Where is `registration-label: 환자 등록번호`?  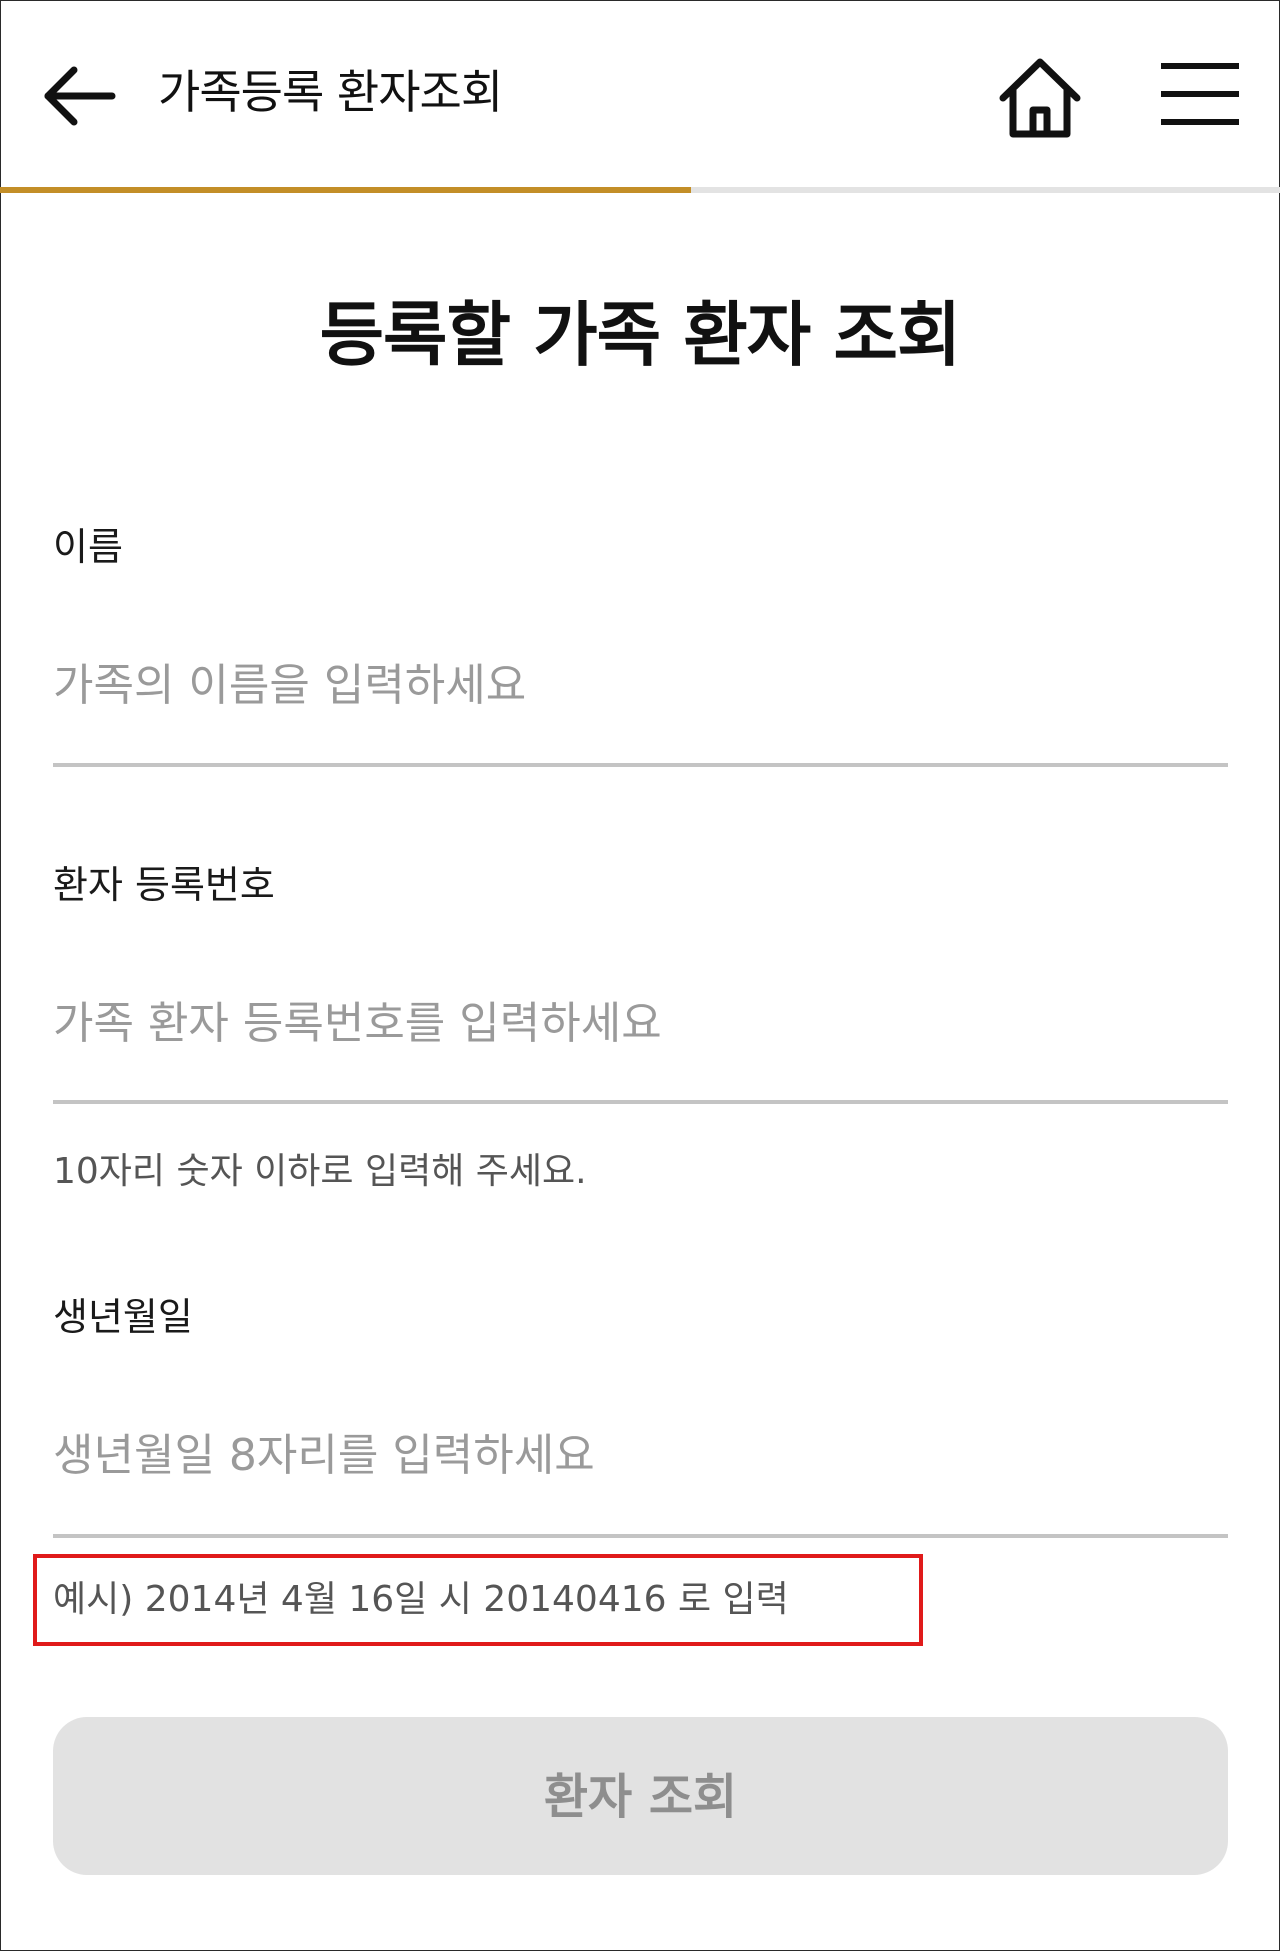
registration-label: 환자 등록번호 is located at coordinates (164, 885).